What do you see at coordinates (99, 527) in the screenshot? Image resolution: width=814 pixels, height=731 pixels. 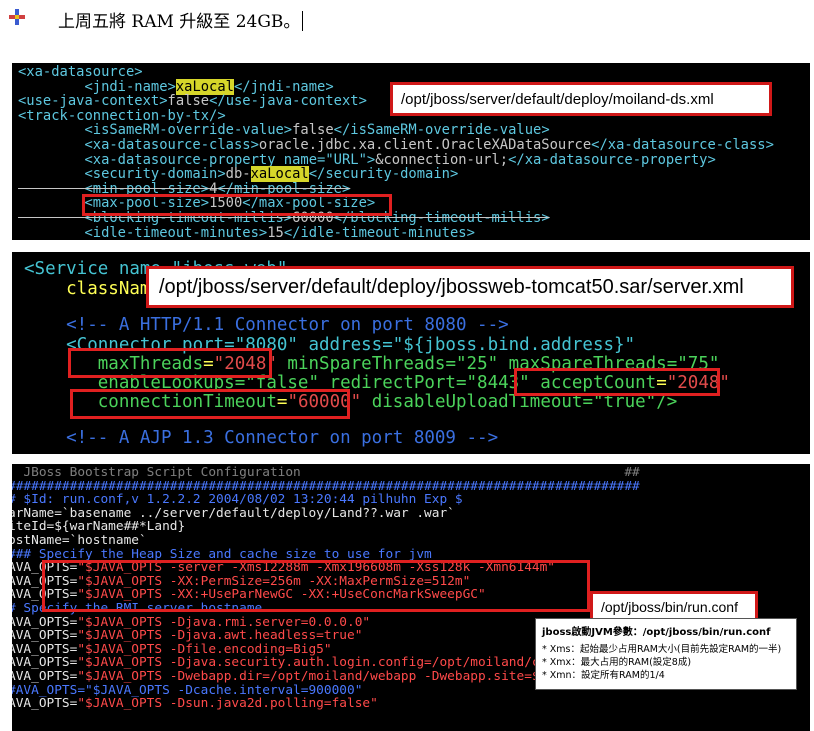 I see `conf-line: iteId=${warName##*Land}` at bounding box center [99, 527].